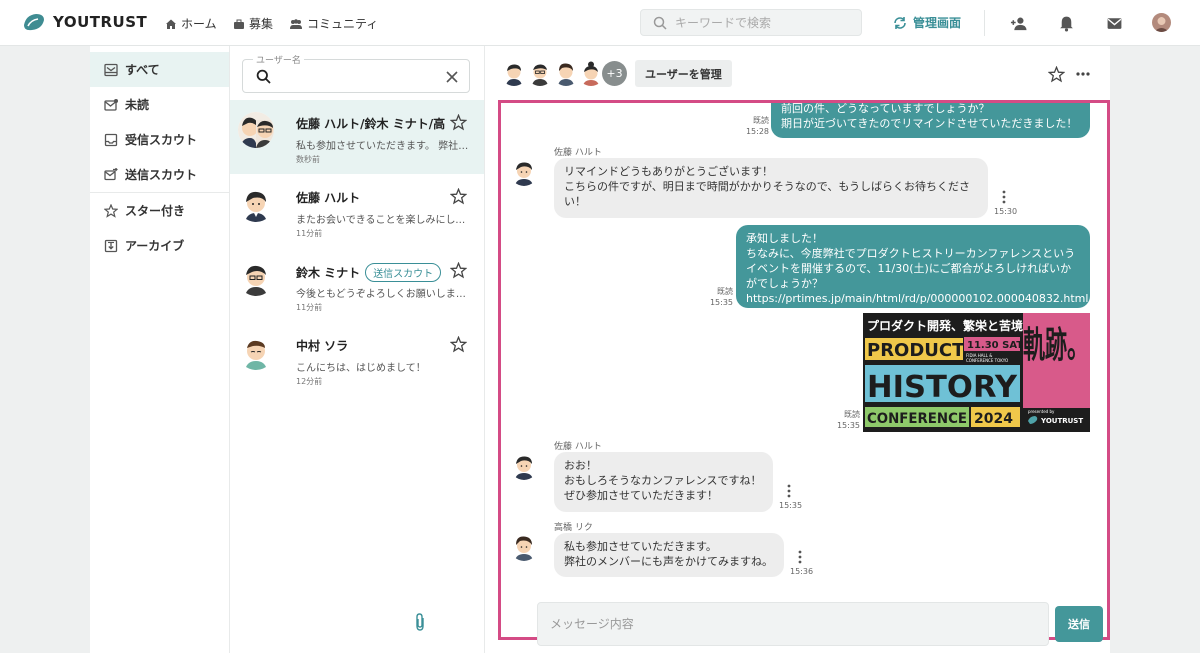  I want to click on user-avatar-icon, so click(566, 73).